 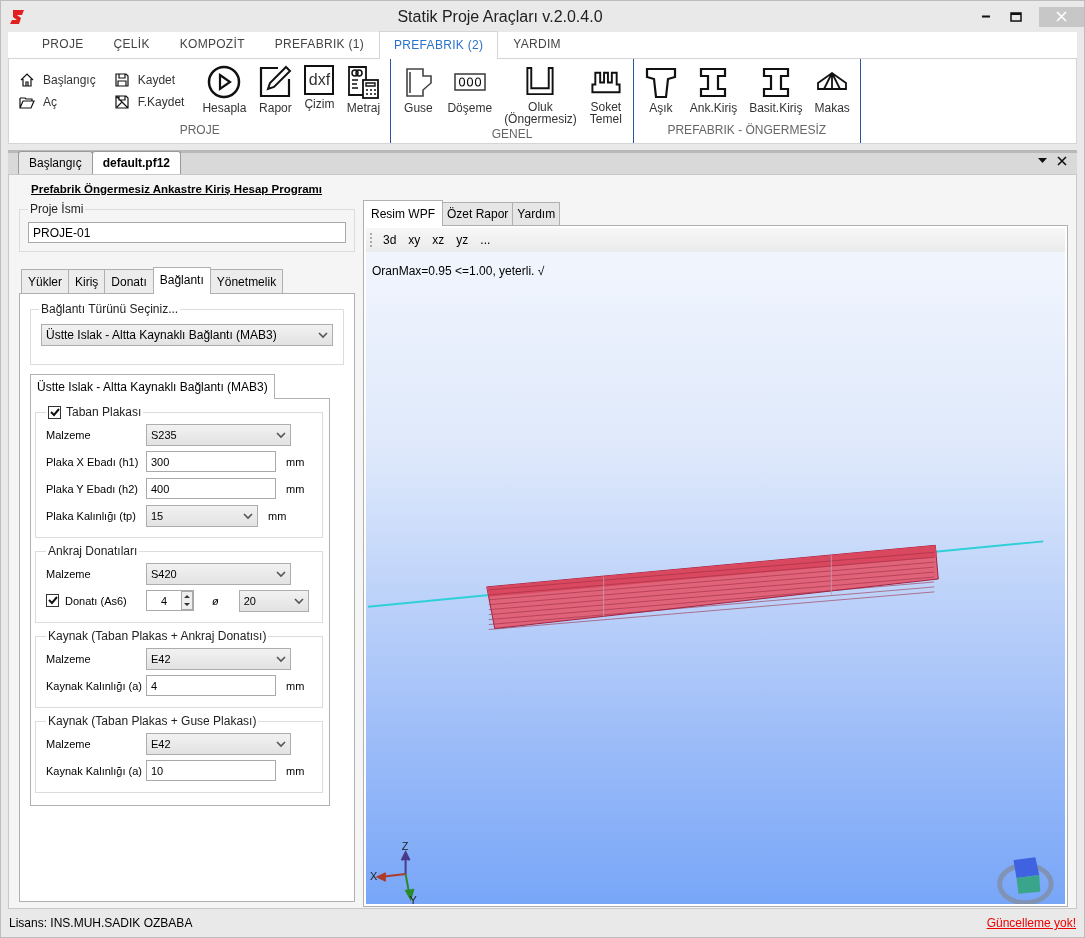 What do you see at coordinates (57, 209) in the screenshot?
I see `group-label: Proje İsmi` at bounding box center [57, 209].